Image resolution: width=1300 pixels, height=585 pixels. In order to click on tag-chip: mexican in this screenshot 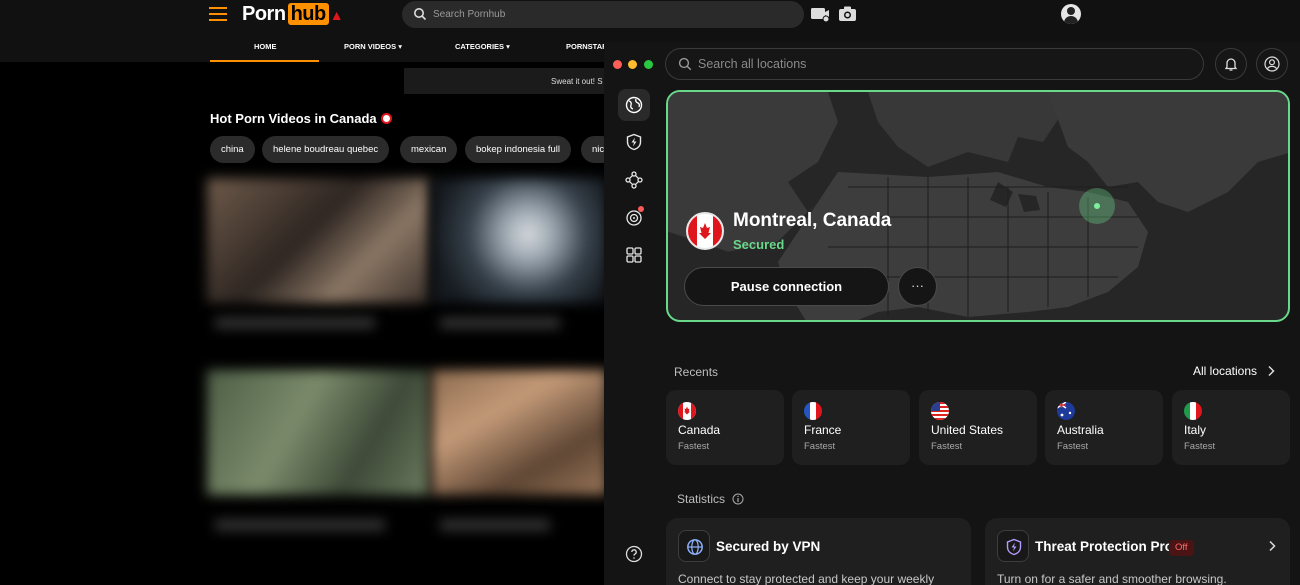, I will do `click(429, 149)`.